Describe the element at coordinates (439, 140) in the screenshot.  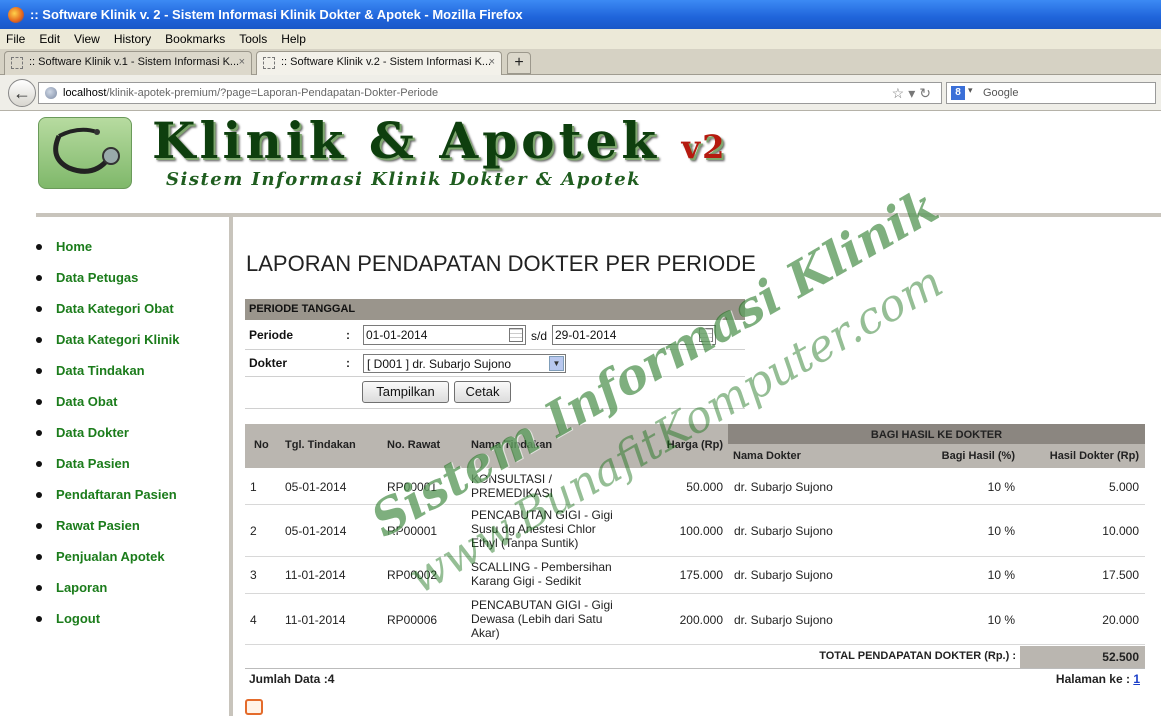
I see `site-logo-title: Klinik & Apotek v2` at that location.